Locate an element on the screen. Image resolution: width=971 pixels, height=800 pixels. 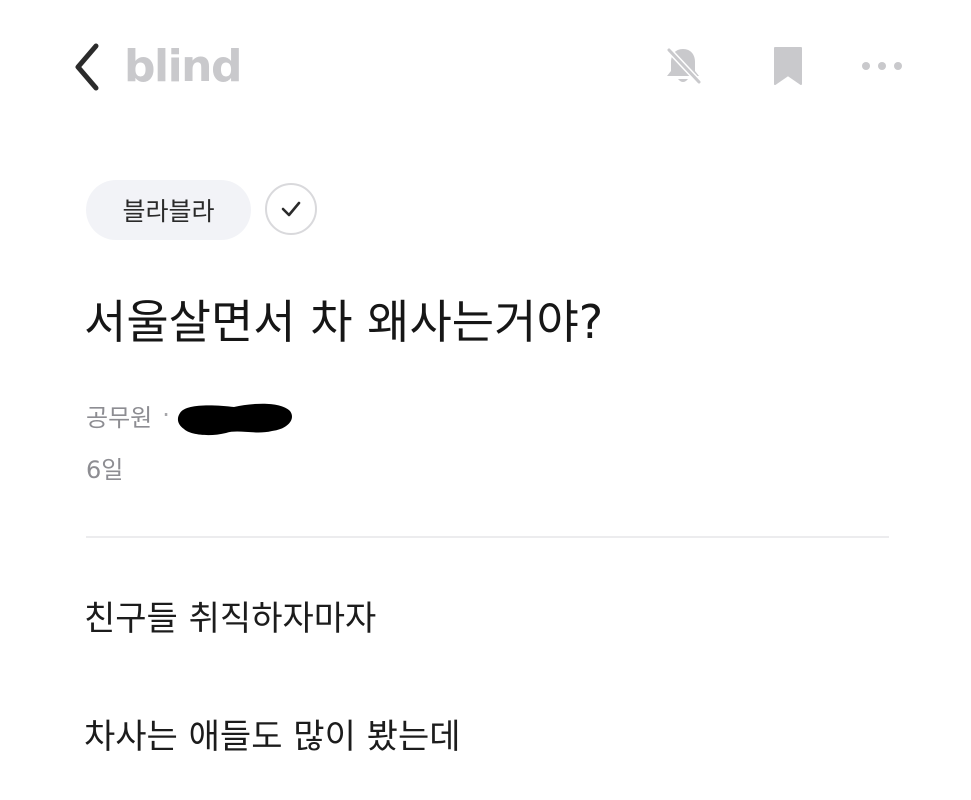
bookmark-button is located at coordinates (788, 66).